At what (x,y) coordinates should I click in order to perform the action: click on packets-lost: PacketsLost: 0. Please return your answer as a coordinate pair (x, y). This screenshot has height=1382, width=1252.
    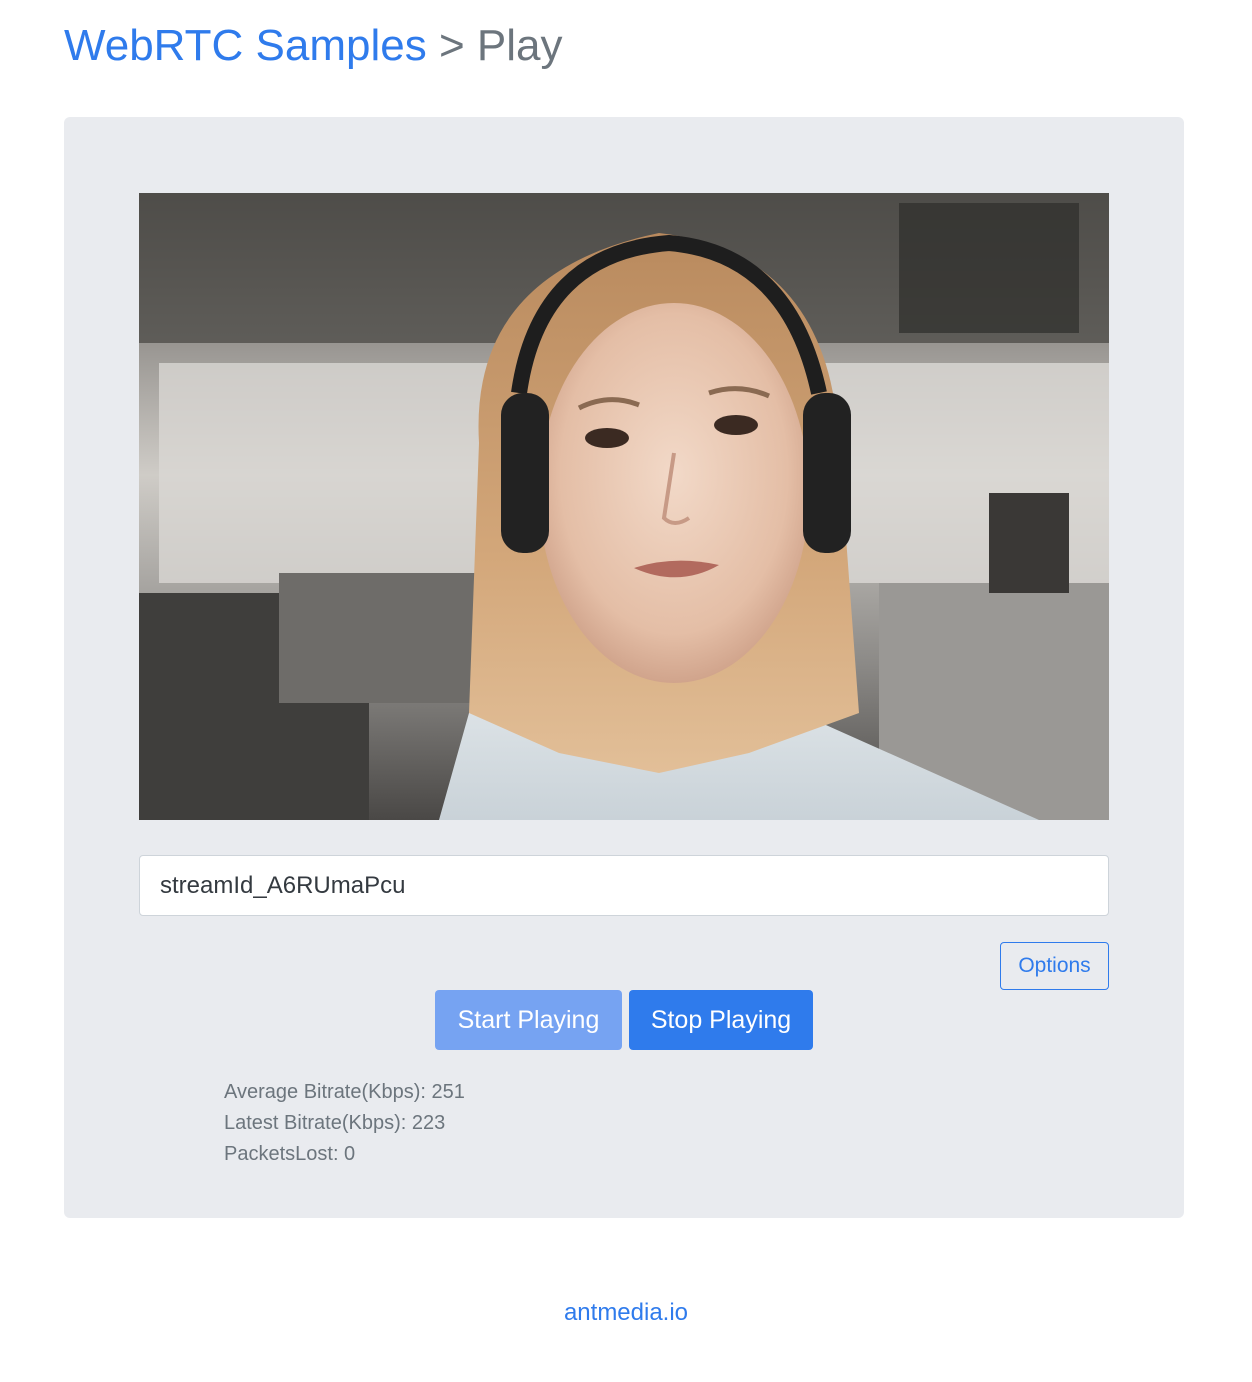
    Looking at the image, I should click on (290, 1154).